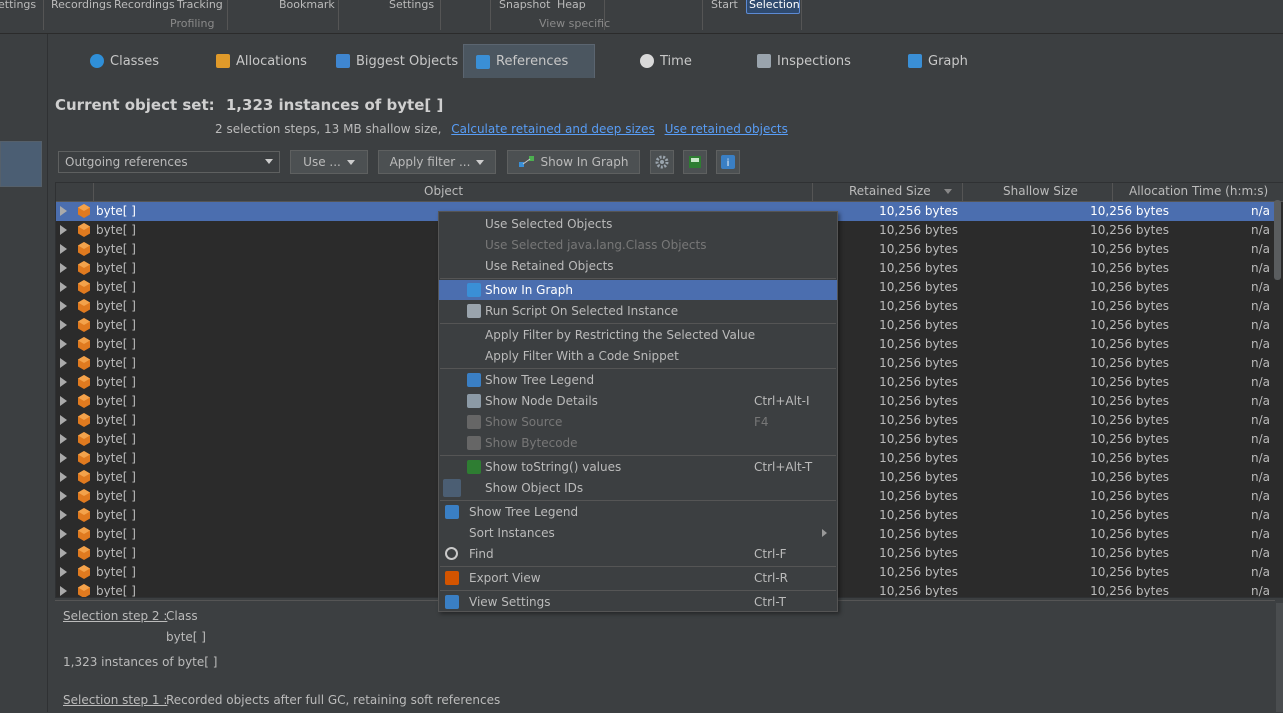 This screenshot has height=713, width=1283. Describe the element at coordinates (18, 5) in the screenshot. I see `ribbon-button-0: ettings` at that location.